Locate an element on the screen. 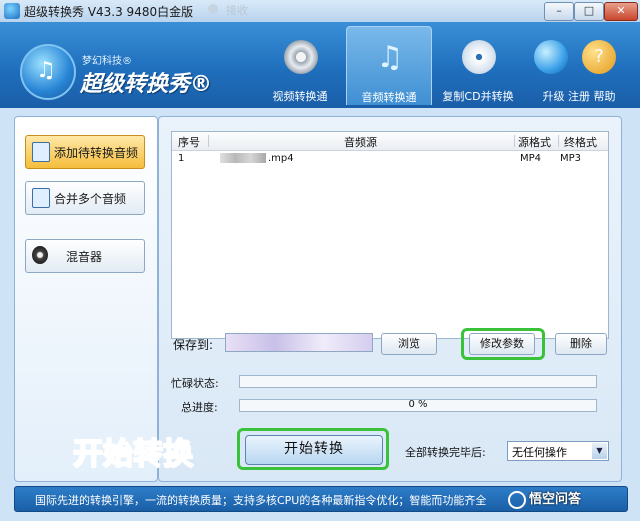 This screenshot has width=640, height=521. window-title: 超级转换秀 V43.3 9480白金版 is located at coordinates (109, 12).